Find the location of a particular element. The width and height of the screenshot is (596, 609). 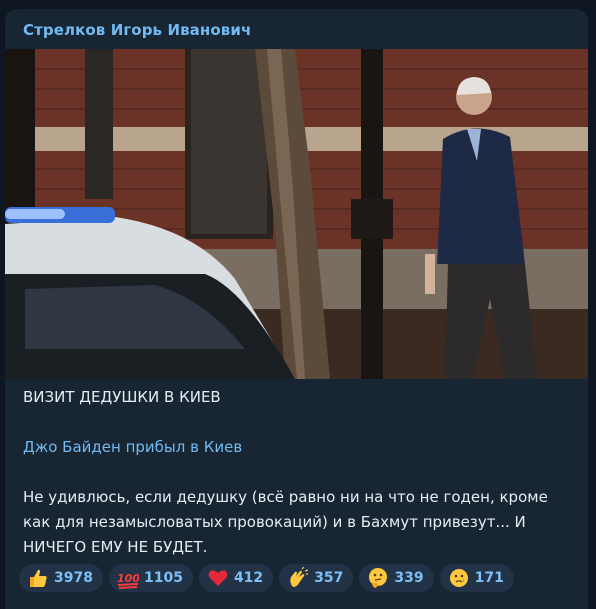

reaction-count: 171 is located at coordinates (489, 578).